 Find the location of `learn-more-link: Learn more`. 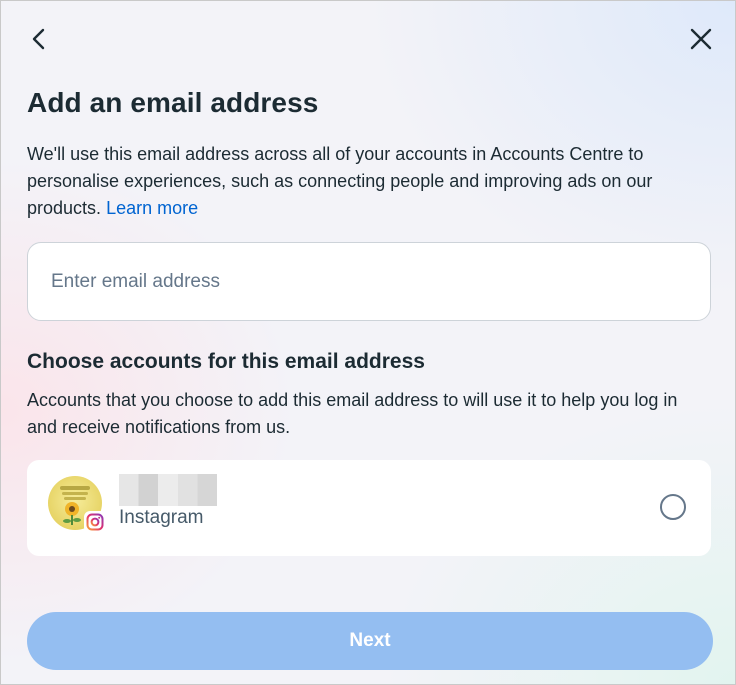

learn-more-link: Learn more is located at coordinates (152, 208).